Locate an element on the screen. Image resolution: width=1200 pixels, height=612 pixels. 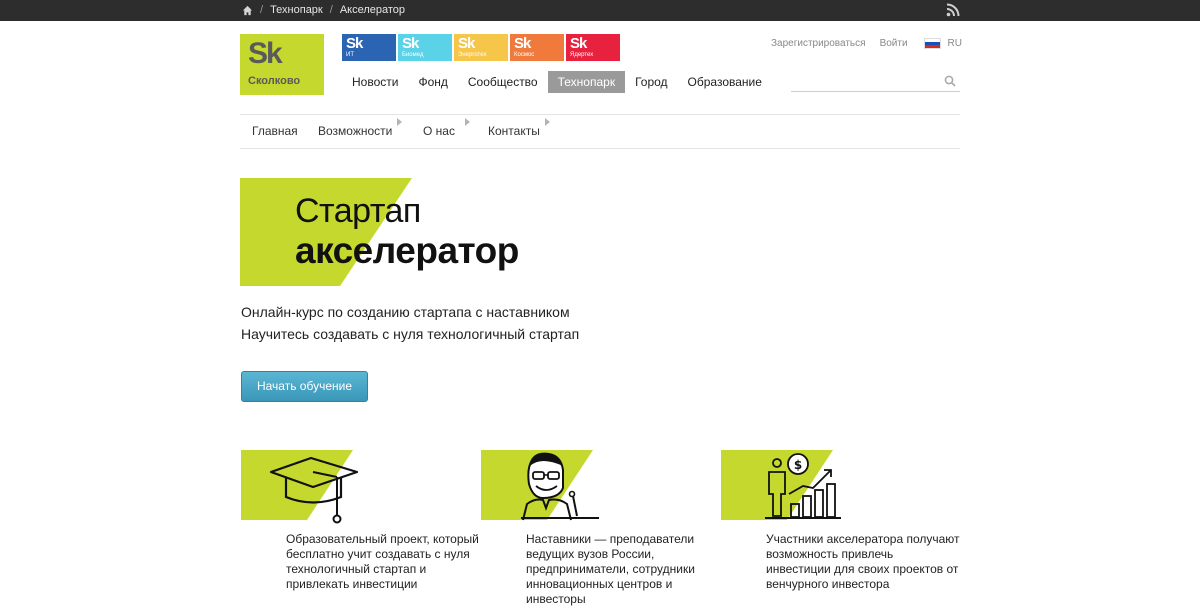
search-box is located at coordinates (875, 82).